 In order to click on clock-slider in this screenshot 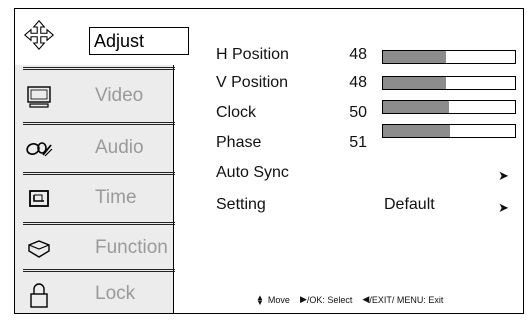, I will do `click(449, 107)`.